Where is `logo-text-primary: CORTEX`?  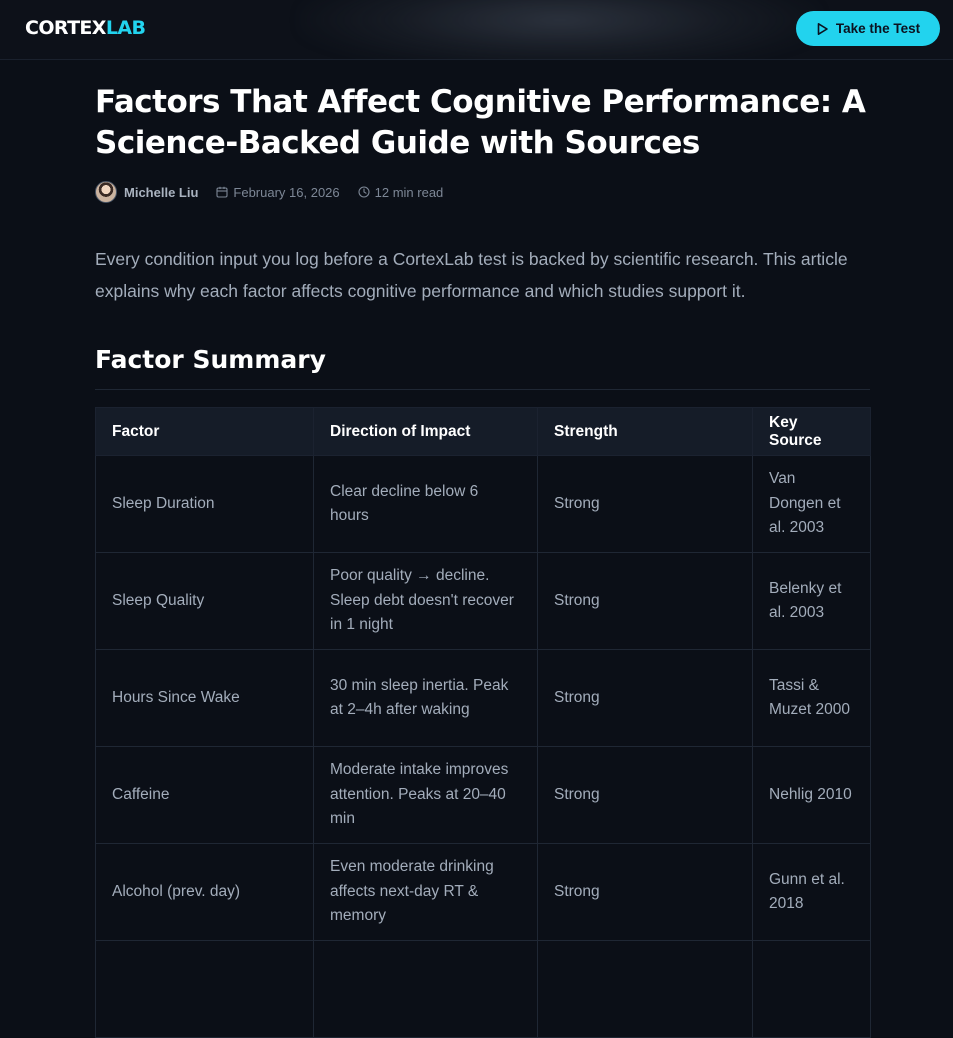 logo-text-primary: CORTEX is located at coordinates (65, 28).